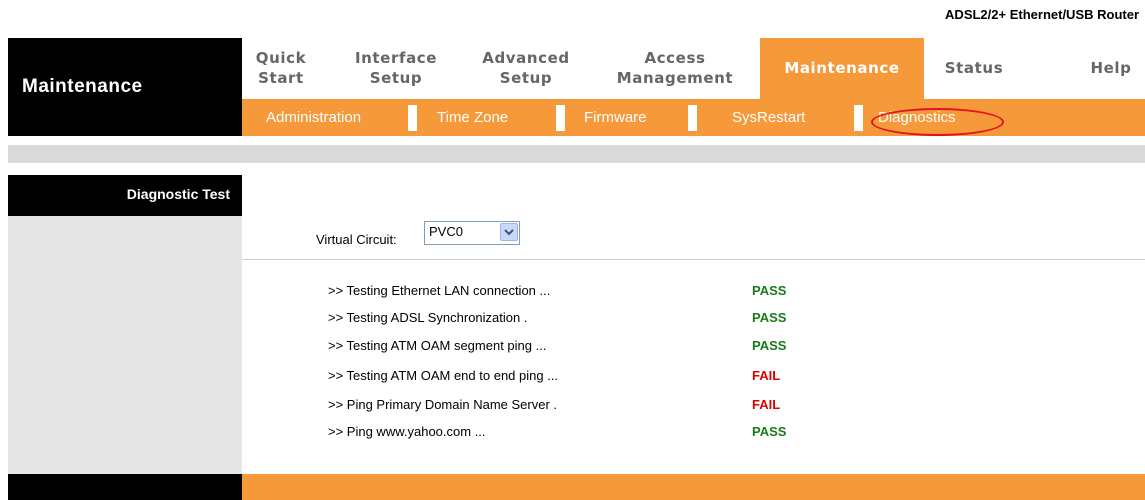 The height and width of the screenshot is (500, 1145). I want to click on tab-interface-setup-line1: Interface, so click(396, 58).